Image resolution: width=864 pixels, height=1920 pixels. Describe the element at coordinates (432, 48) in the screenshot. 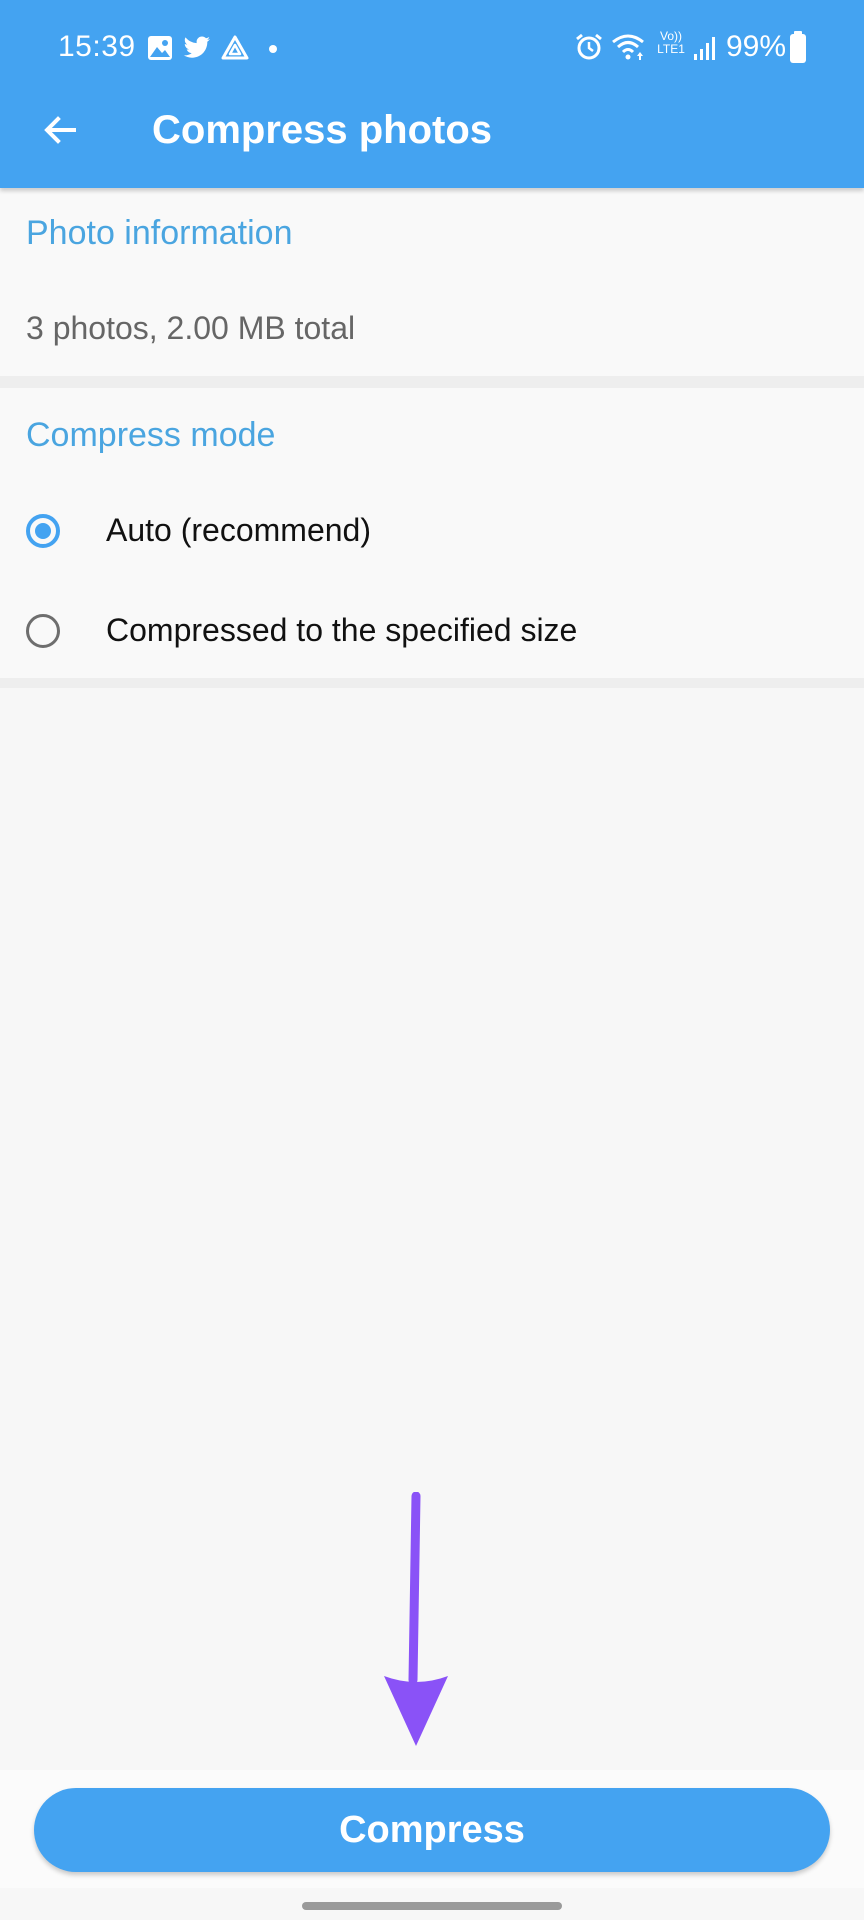

I see `status-bar: 15:39 Vo)) LTE1 99%` at that location.